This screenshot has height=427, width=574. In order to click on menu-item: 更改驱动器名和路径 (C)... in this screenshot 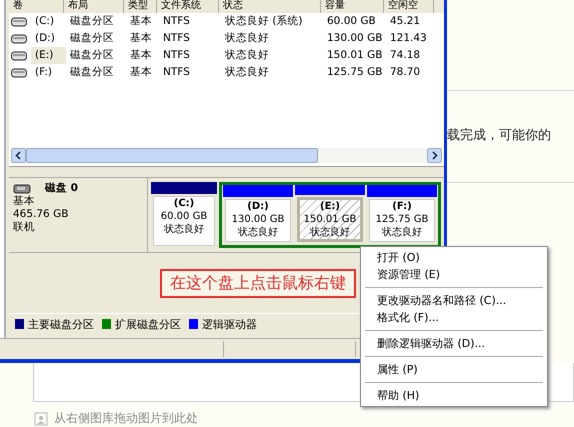, I will do `click(454, 300)`.